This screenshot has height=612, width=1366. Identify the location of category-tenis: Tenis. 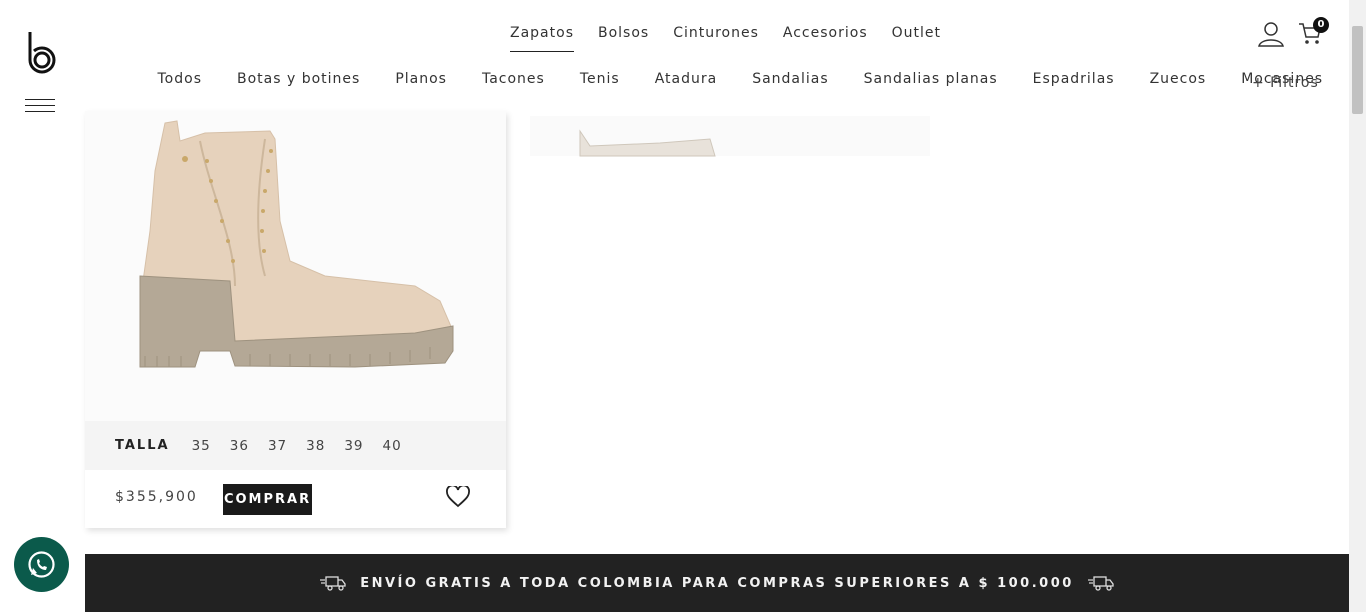
(599, 79).